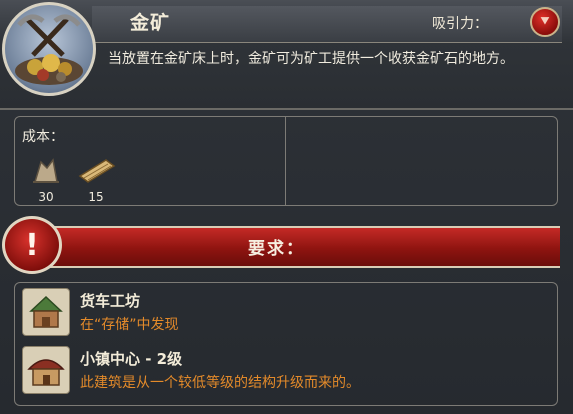  What do you see at coordinates (110, 301) in the screenshot?
I see `requirement-name: 货车工坊` at bounding box center [110, 301].